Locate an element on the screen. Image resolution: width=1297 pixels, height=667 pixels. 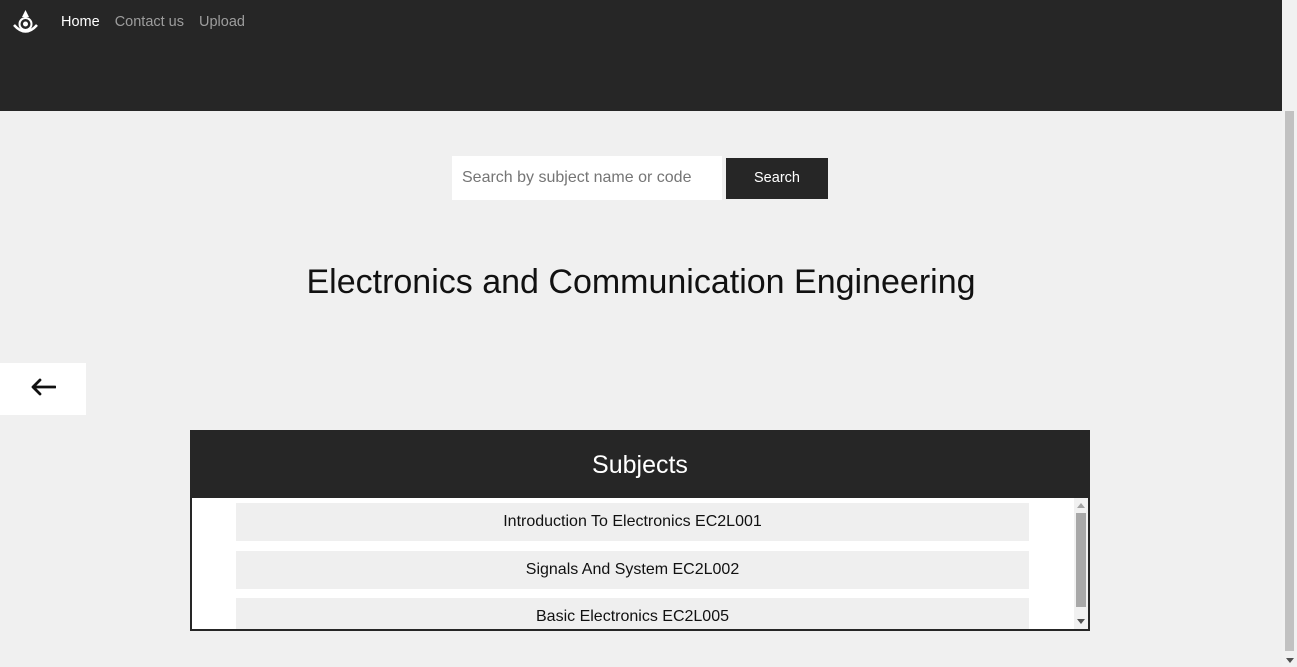
nav-link-home: Home is located at coordinates (80, 22).